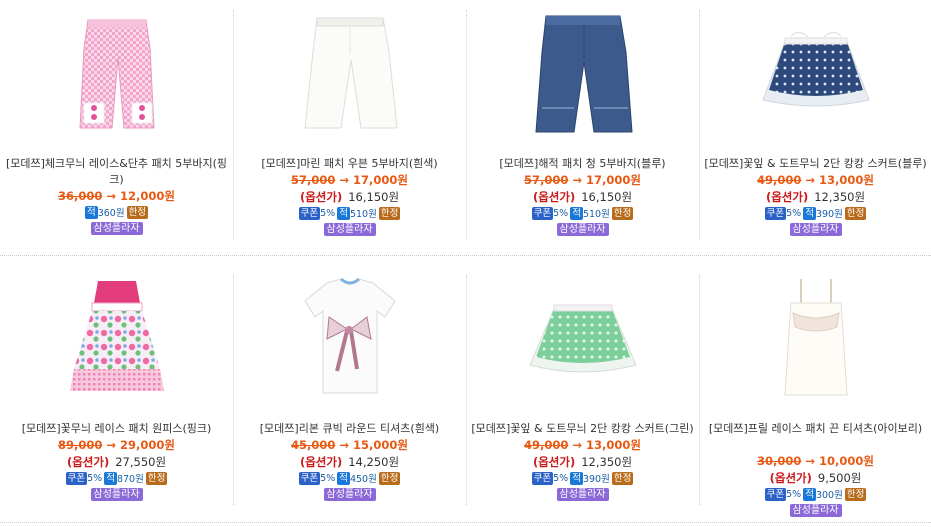 The width and height of the screenshot is (931, 527). Describe the element at coordinates (349, 164) in the screenshot. I see `product-name-link: [모데쯔]마린 패치 우븐 5부바지(흰색)` at that location.